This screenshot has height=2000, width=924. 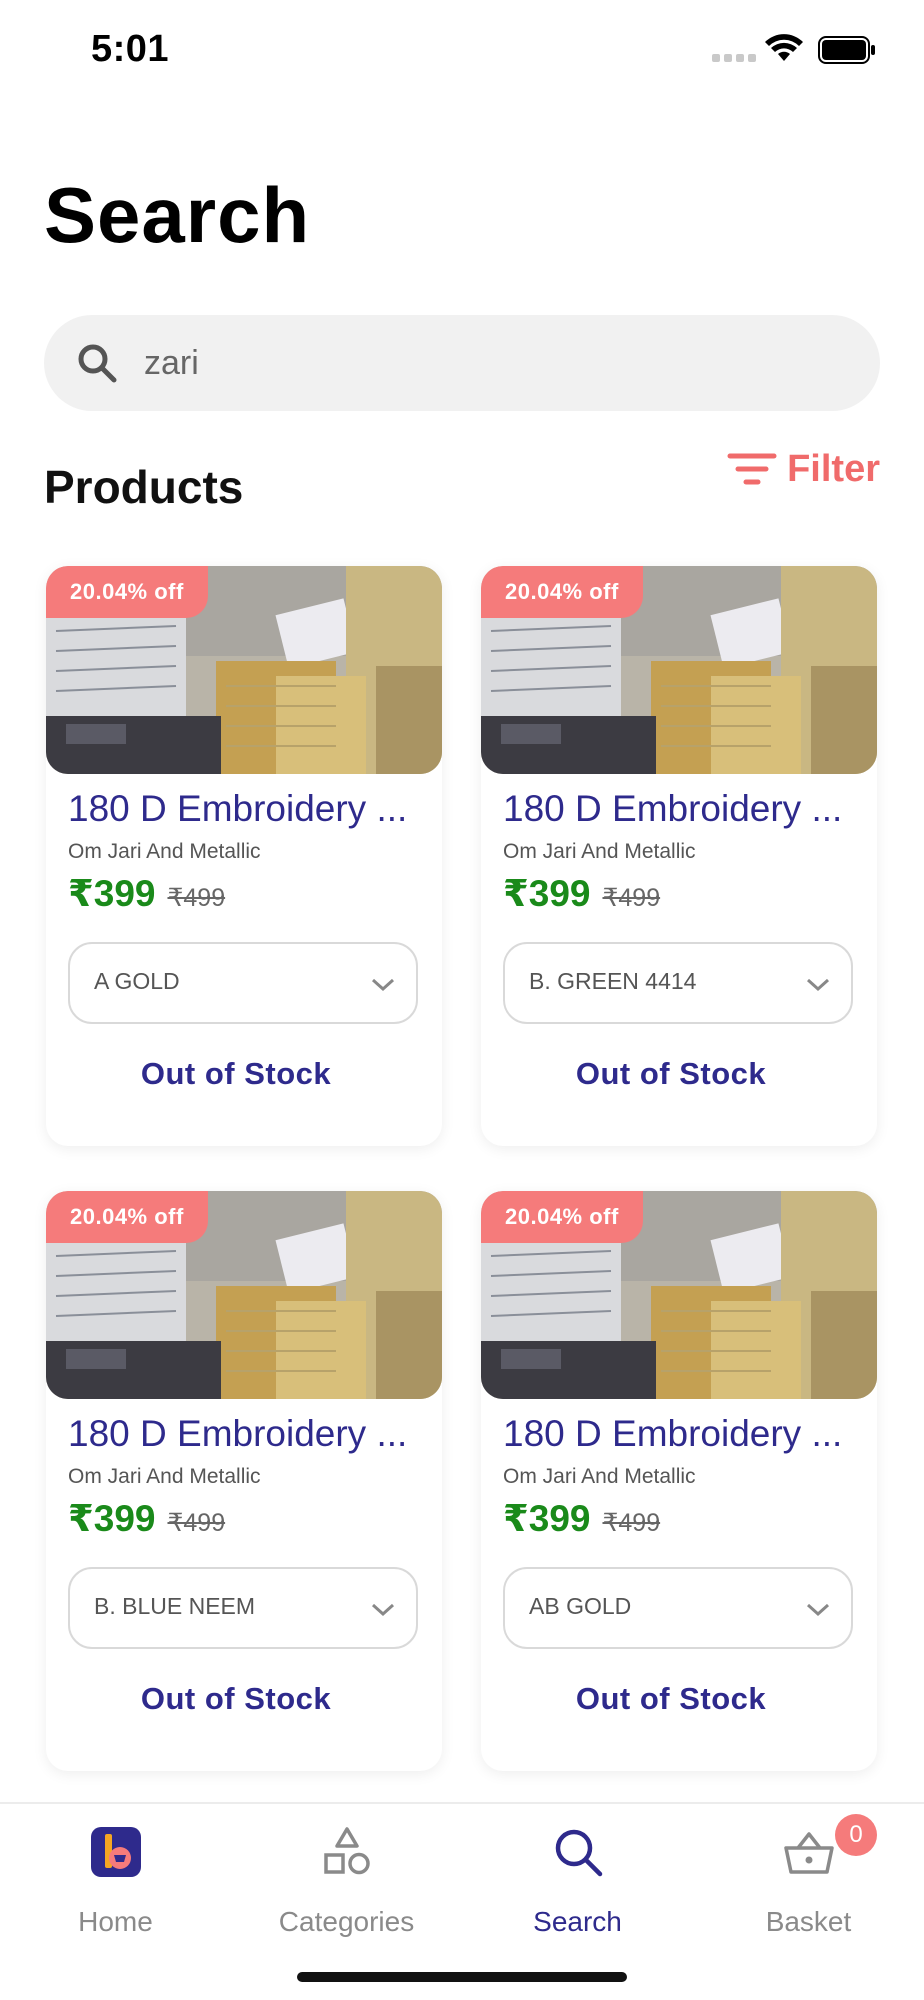 I want to click on variant-dropdown: B. GREEN 4414, so click(x=678, y=983).